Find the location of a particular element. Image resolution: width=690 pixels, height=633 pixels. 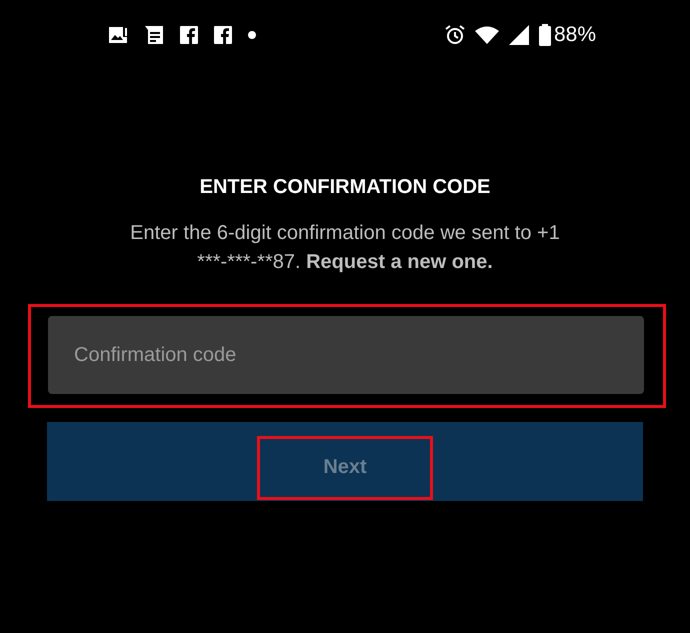

confirmation-code-field: Confirmation code is located at coordinates (346, 355).